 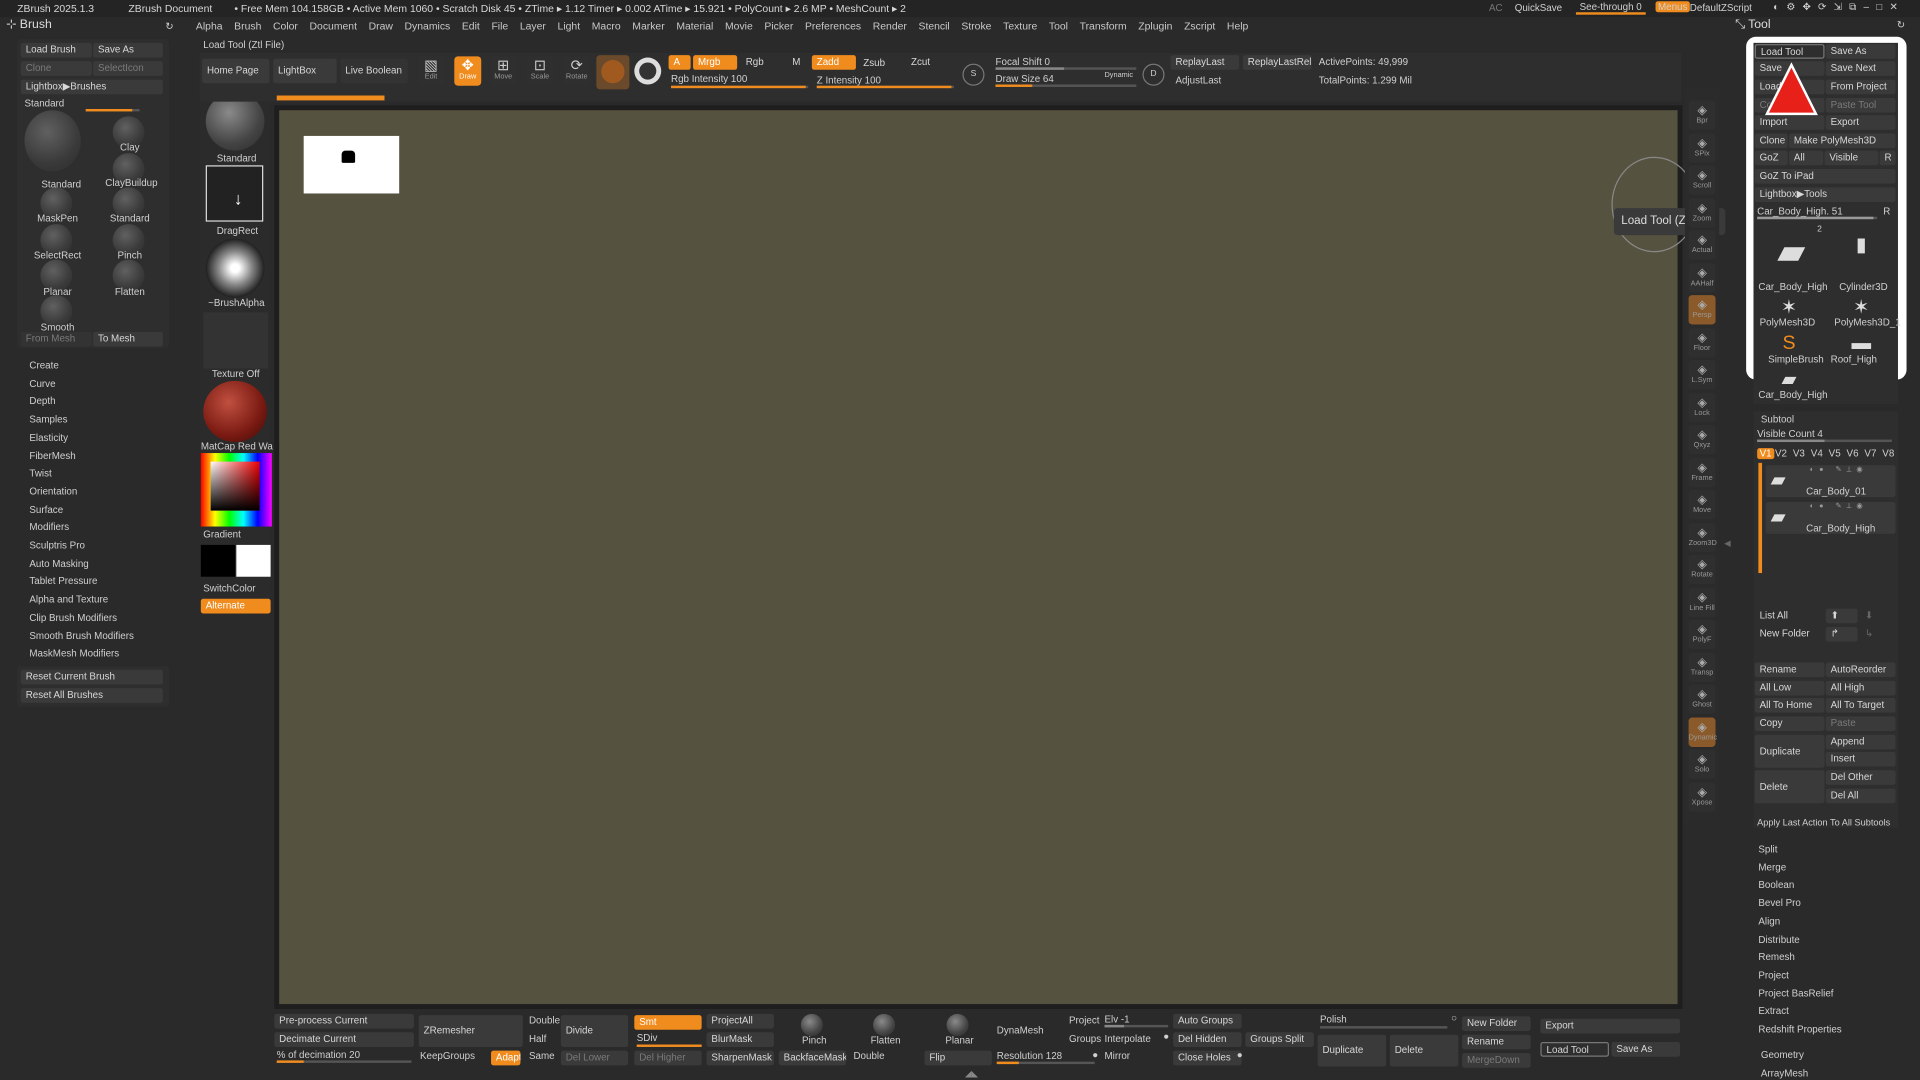 I want to click on version-v3: V3, so click(x=1799, y=453).